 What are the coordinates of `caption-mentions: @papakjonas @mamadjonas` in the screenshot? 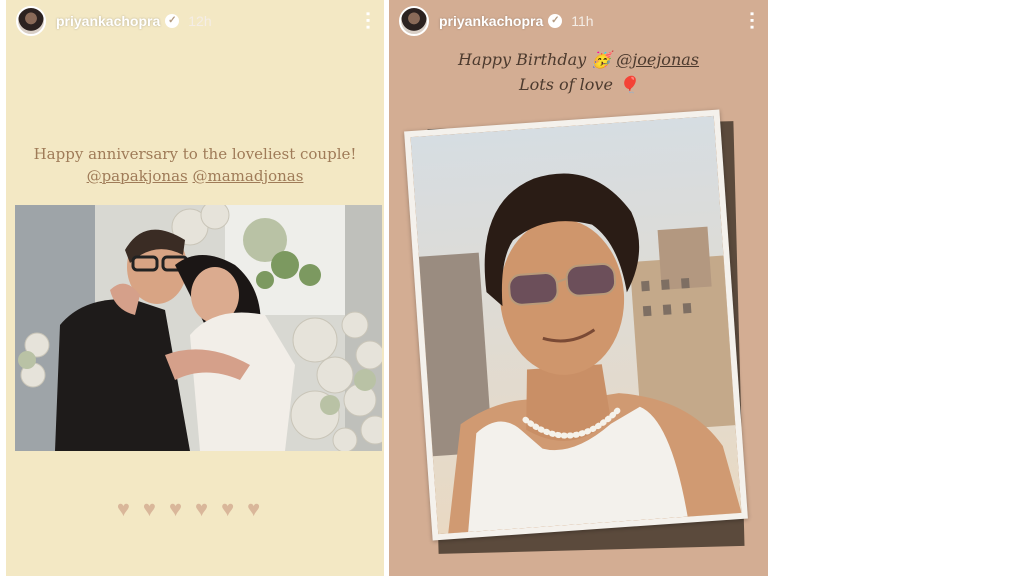 It's located at (195, 176).